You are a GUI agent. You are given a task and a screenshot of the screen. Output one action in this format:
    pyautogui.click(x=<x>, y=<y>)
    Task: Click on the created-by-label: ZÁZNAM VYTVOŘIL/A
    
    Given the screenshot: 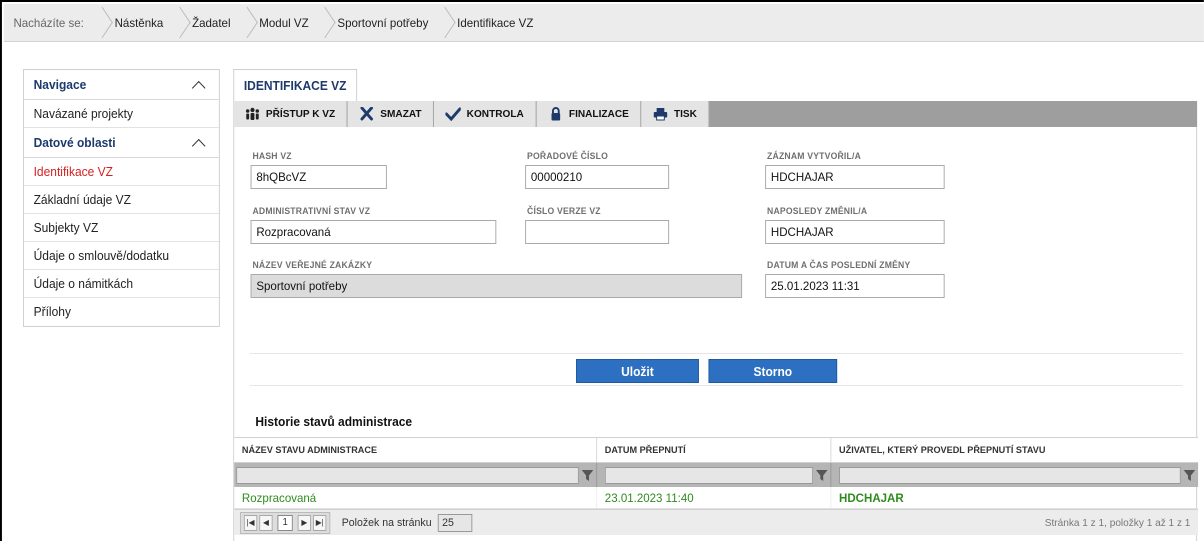 What is the action you would take?
    pyautogui.click(x=814, y=156)
    